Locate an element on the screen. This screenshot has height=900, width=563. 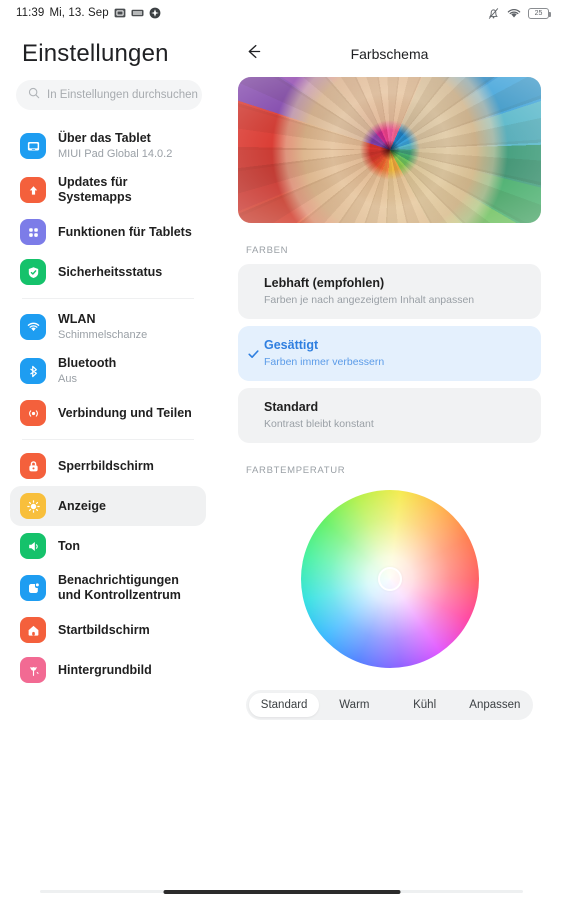
keyboard-icon is located at coordinates (137, 13).